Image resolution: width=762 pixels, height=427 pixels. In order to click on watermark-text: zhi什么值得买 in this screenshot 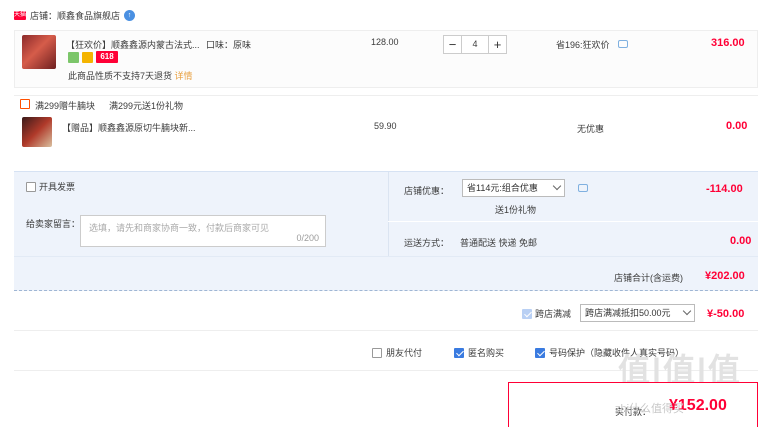, I will do `click(650, 409)`.